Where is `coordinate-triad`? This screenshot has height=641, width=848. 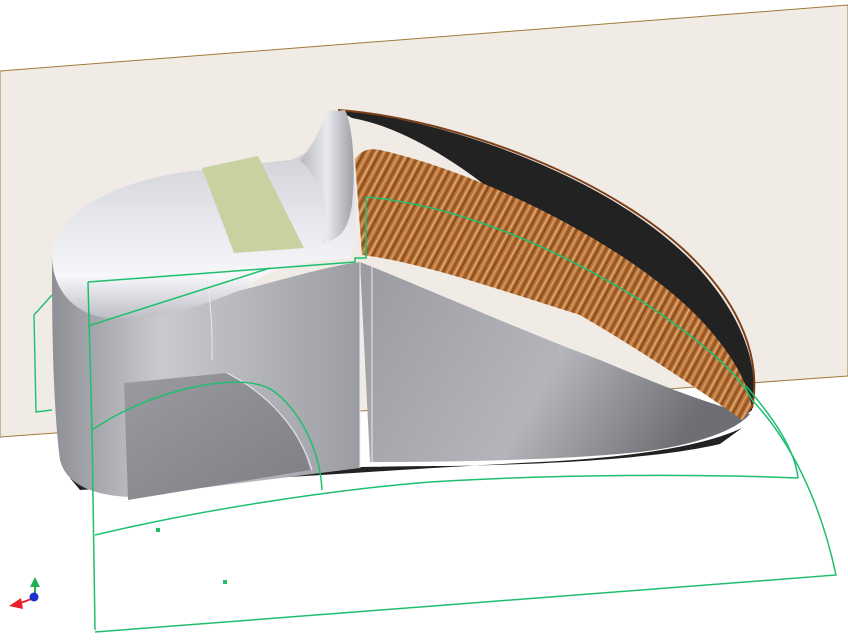
coordinate-triad is located at coordinates (24, 593).